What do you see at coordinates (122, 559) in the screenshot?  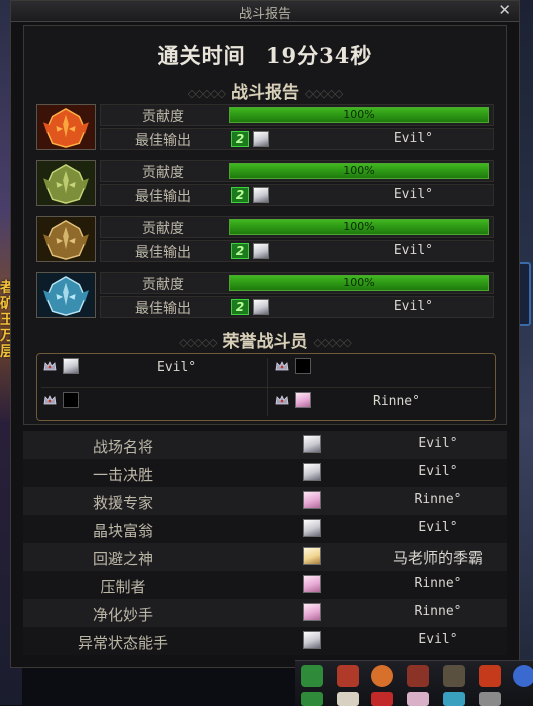 I see `award-title: 回避之神` at bounding box center [122, 559].